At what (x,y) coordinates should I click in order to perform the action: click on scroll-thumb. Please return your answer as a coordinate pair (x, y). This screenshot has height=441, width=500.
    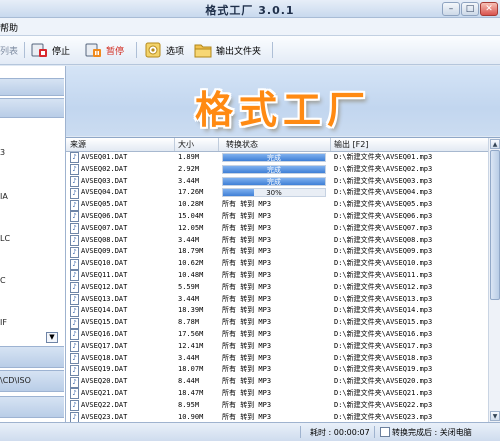
    Looking at the image, I should click on (495, 225).